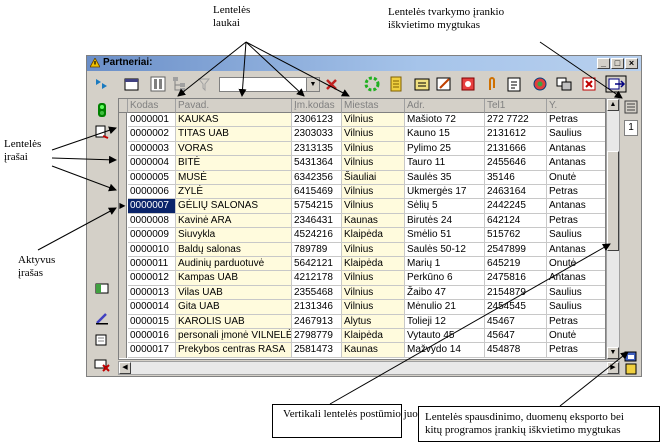  I want to click on clear-filter-icon, so click(332, 84).